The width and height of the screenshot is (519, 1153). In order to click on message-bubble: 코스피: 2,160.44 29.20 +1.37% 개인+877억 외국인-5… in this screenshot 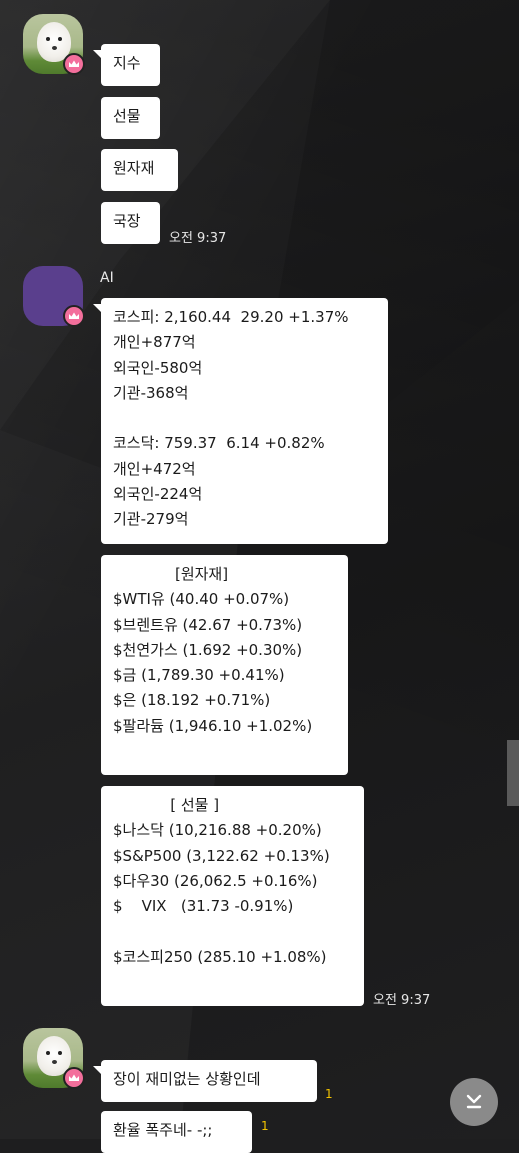, I will do `click(240, 421)`.